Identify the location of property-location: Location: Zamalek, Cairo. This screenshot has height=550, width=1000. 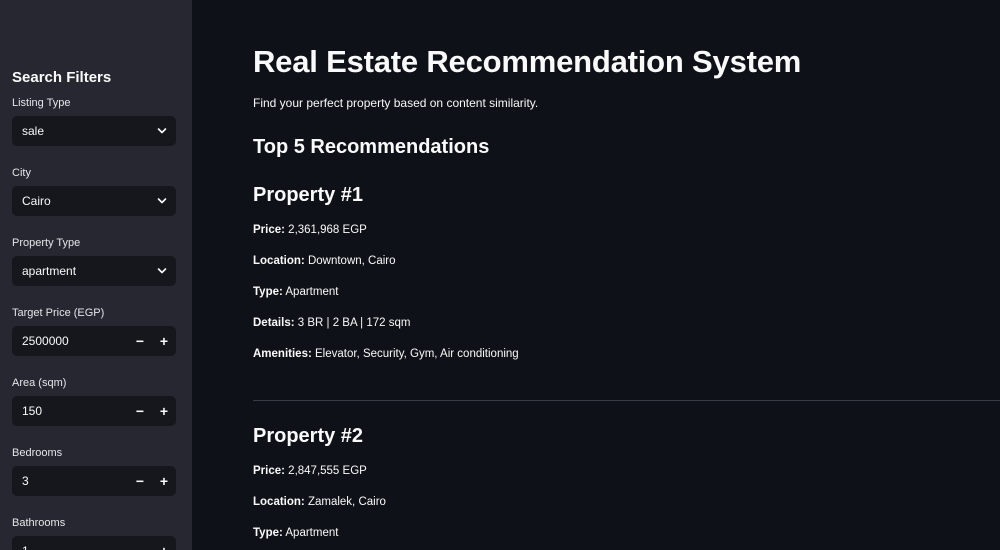
(626, 502).